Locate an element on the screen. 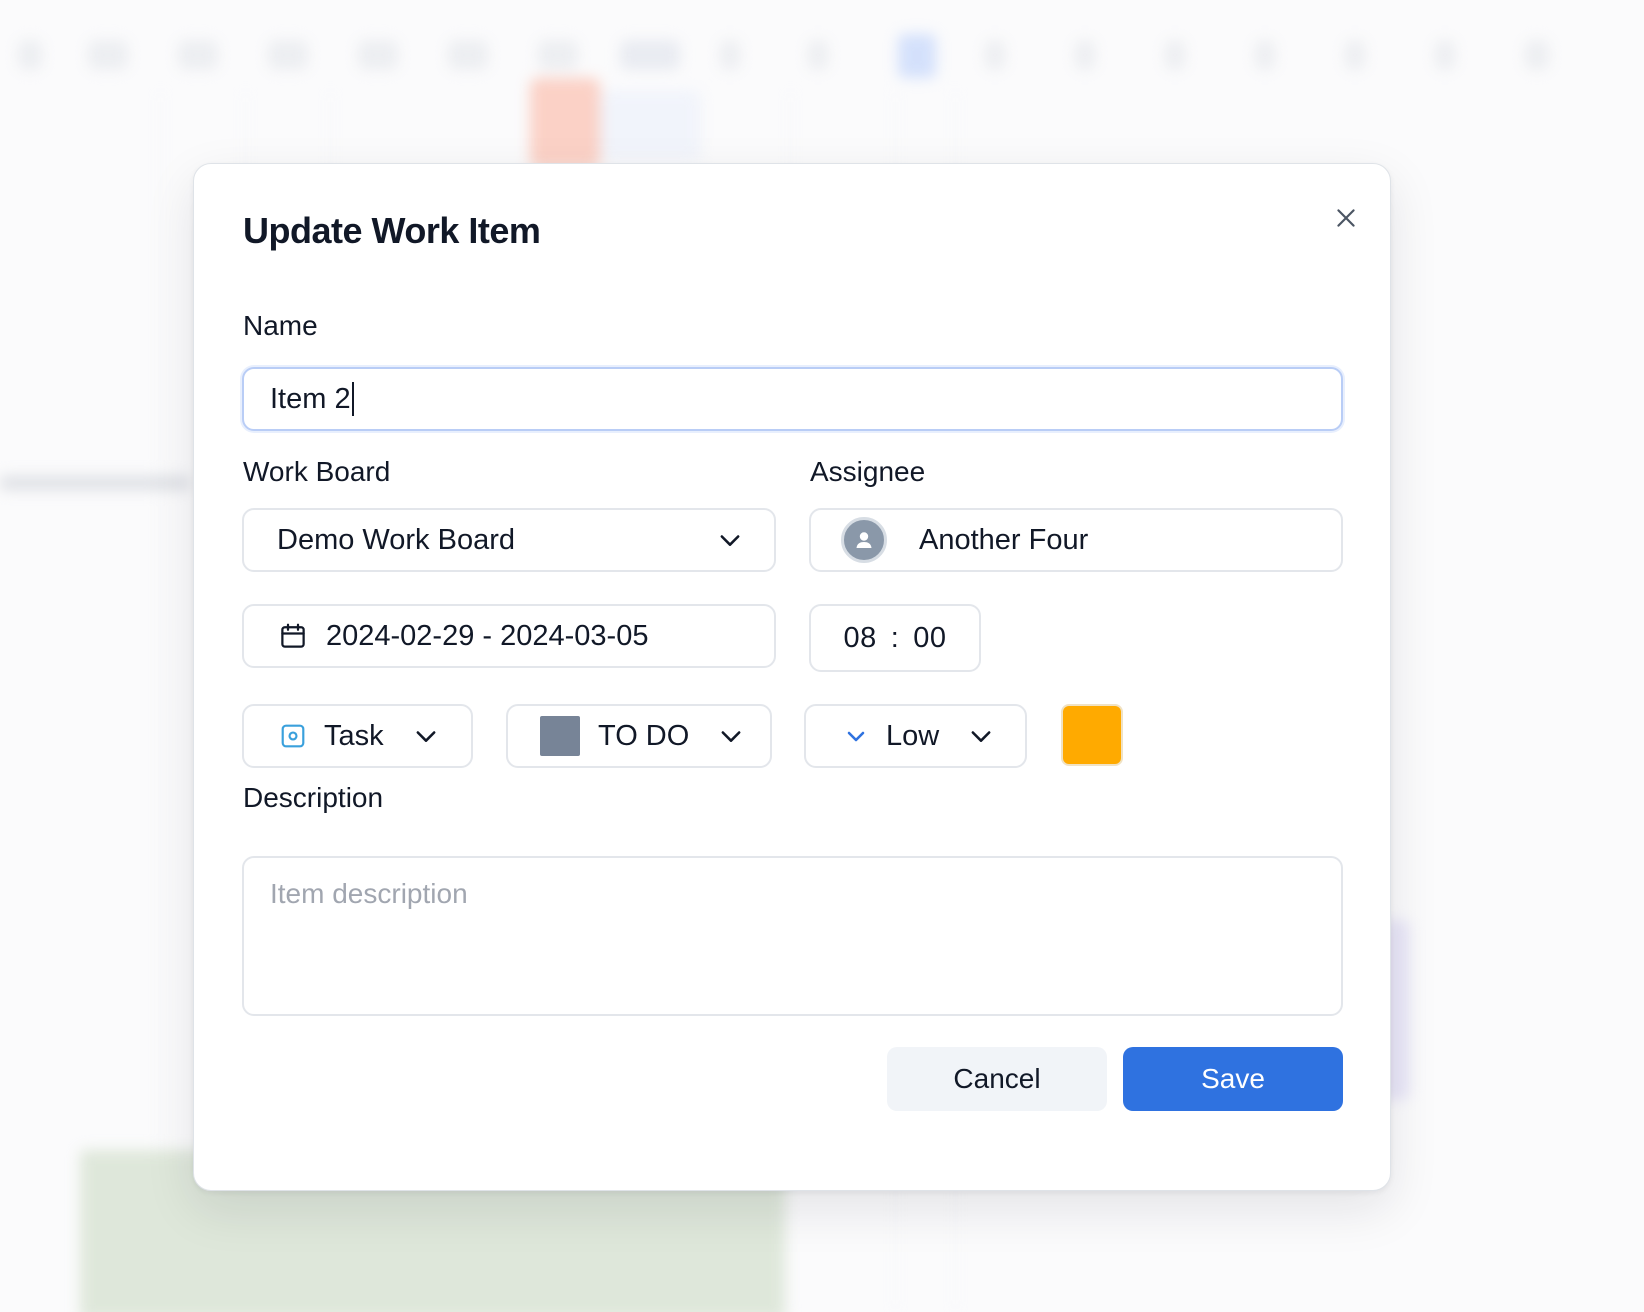 The width and height of the screenshot is (1644, 1312). assignee-value: Another Four is located at coordinates (1004, 539).